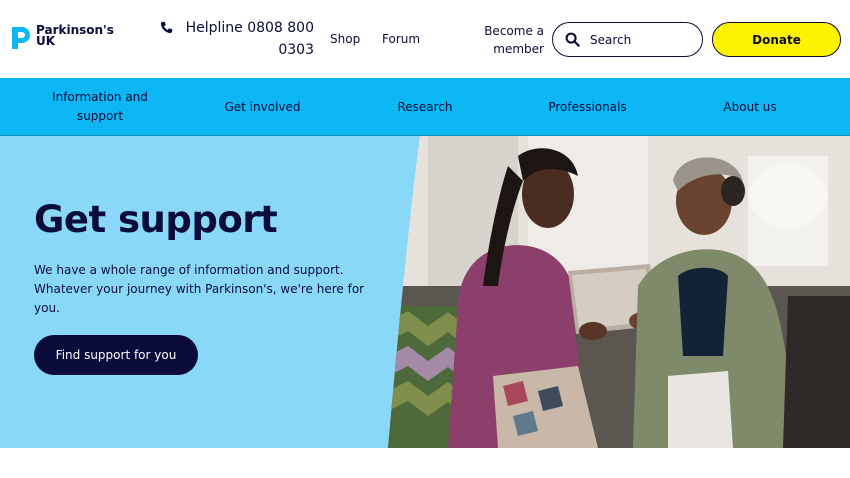 This screenshot has width=850, height=478. Describe the element at coordinates (587, 107) in the screenshot. I see `nav-item-professionals: Professionals` at that location.